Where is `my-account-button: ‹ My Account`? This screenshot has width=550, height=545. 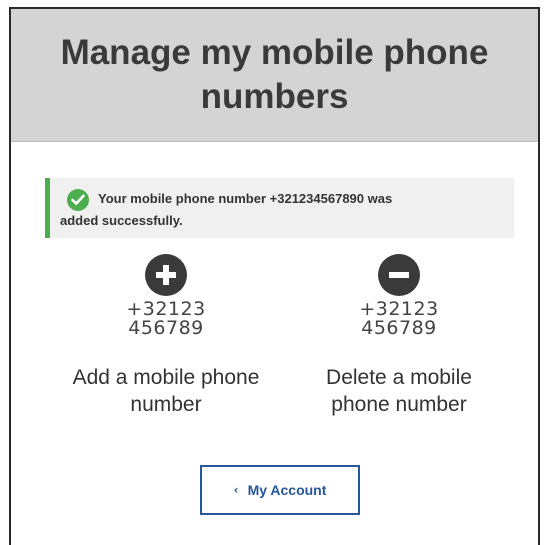 my-account-button: ‹ My Account is located at coordinates (280, 490).